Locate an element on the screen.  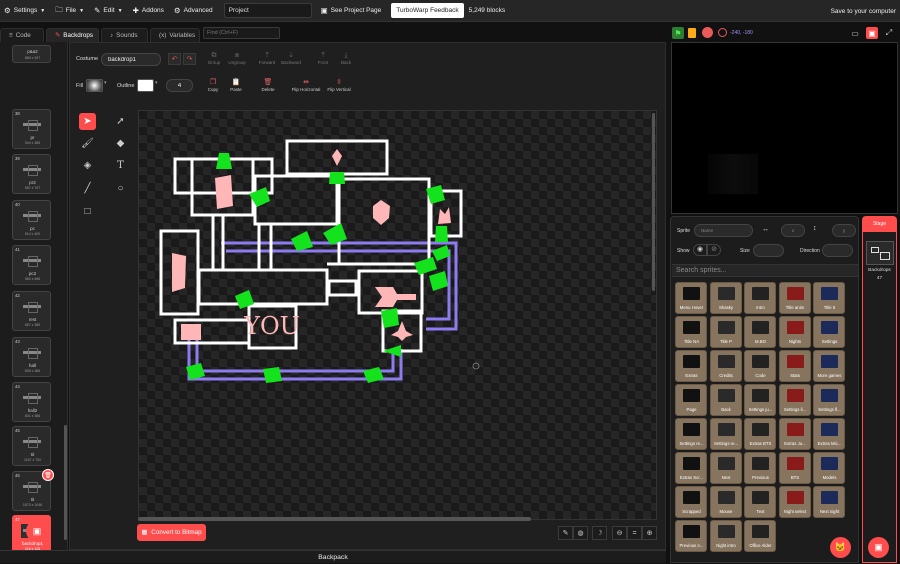
sprite-tile: Settings is located at coordinates (829, 332).